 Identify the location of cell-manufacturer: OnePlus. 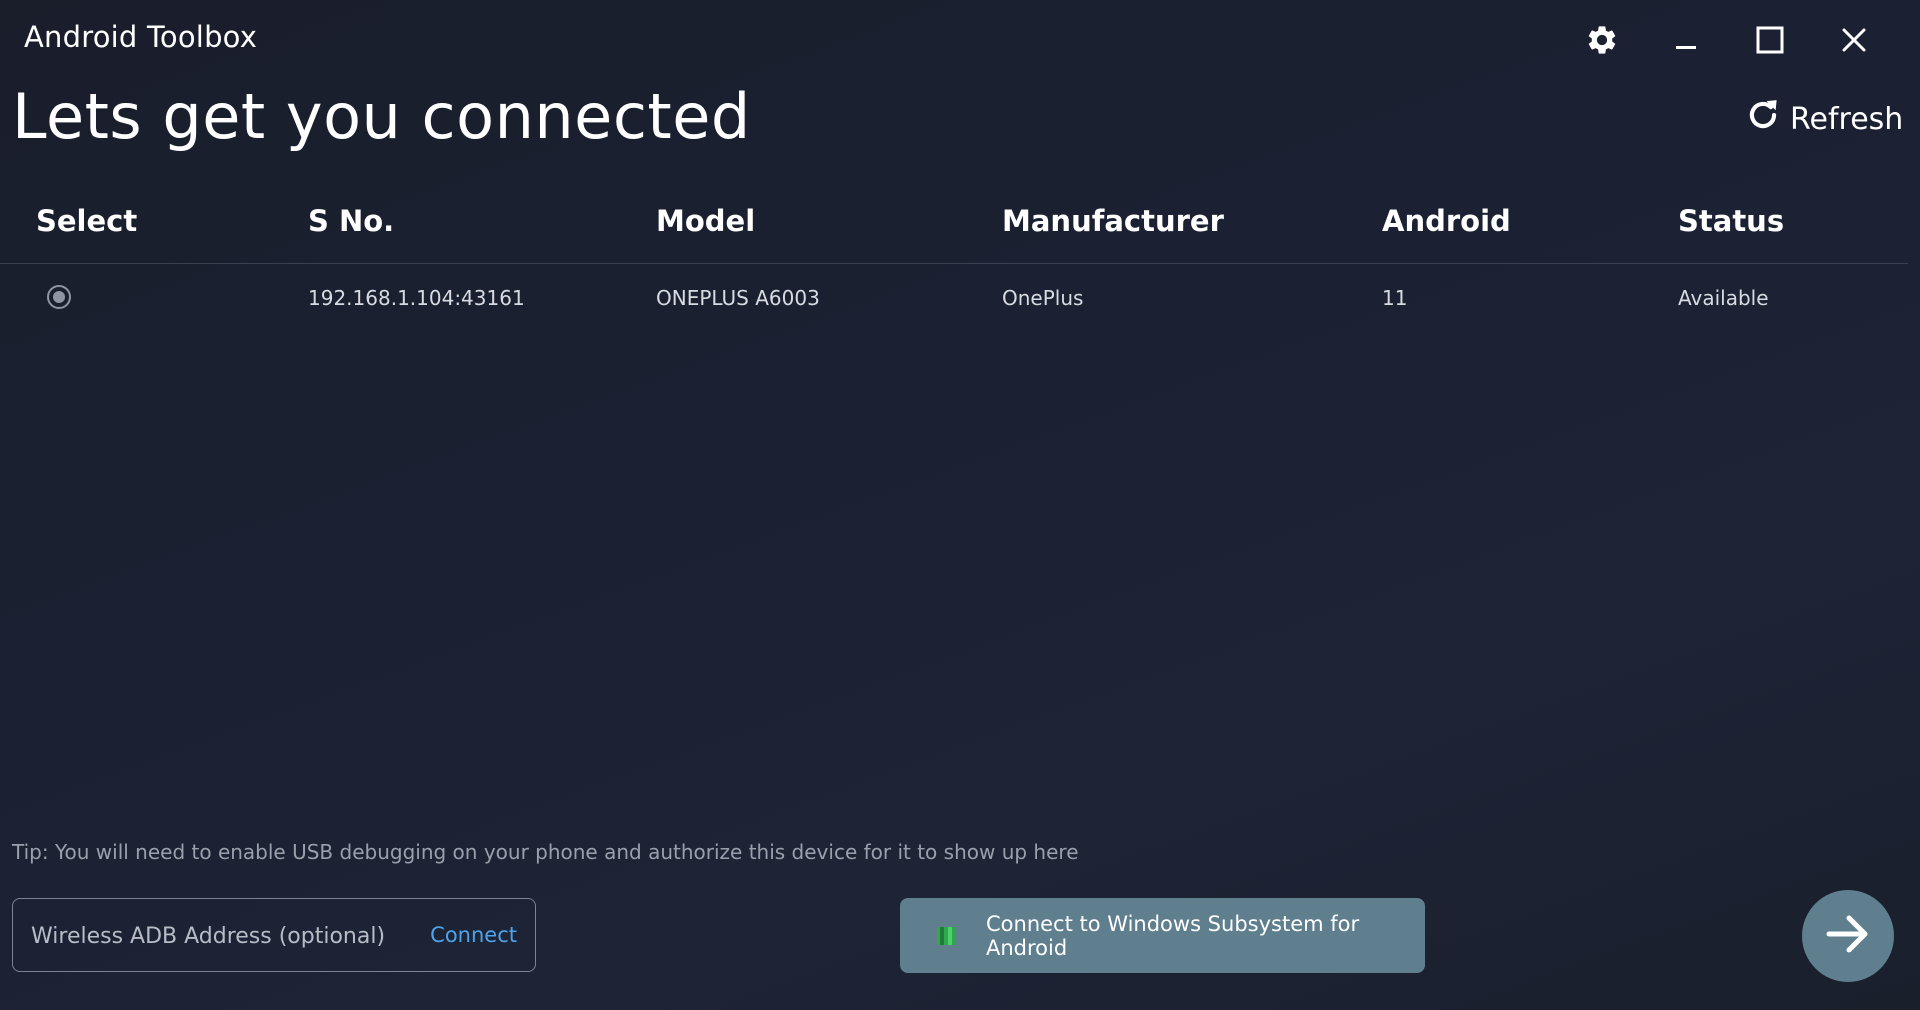
(1043, 298).